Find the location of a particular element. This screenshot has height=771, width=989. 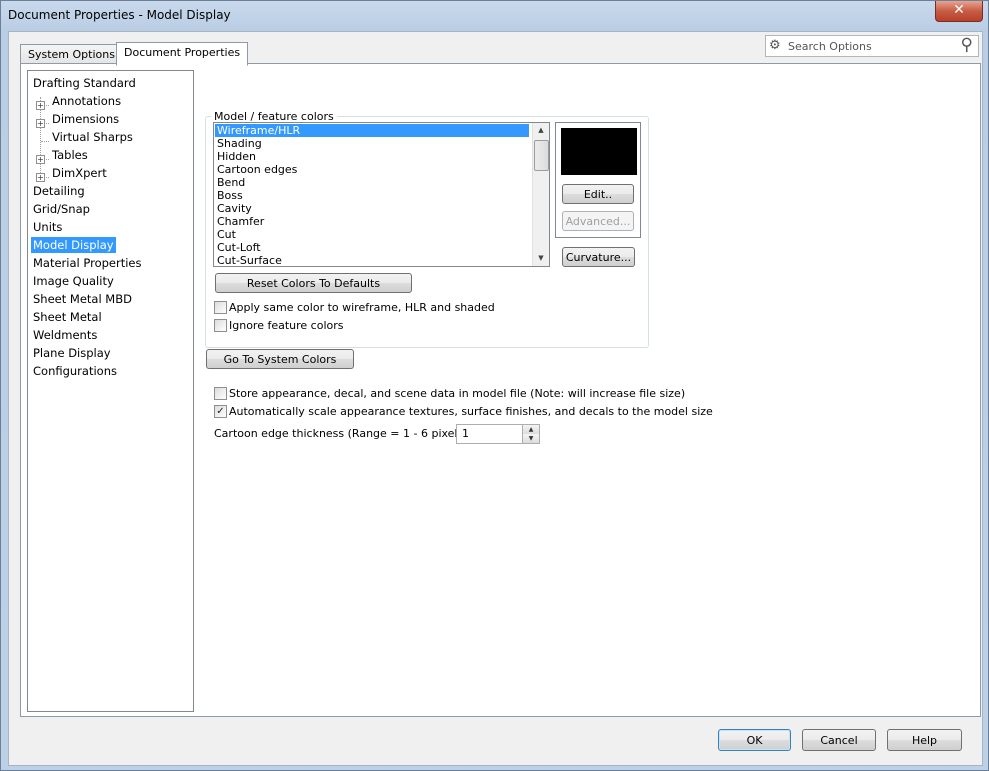

gear-icon: ⚙ is located at coordinates (775, 45).